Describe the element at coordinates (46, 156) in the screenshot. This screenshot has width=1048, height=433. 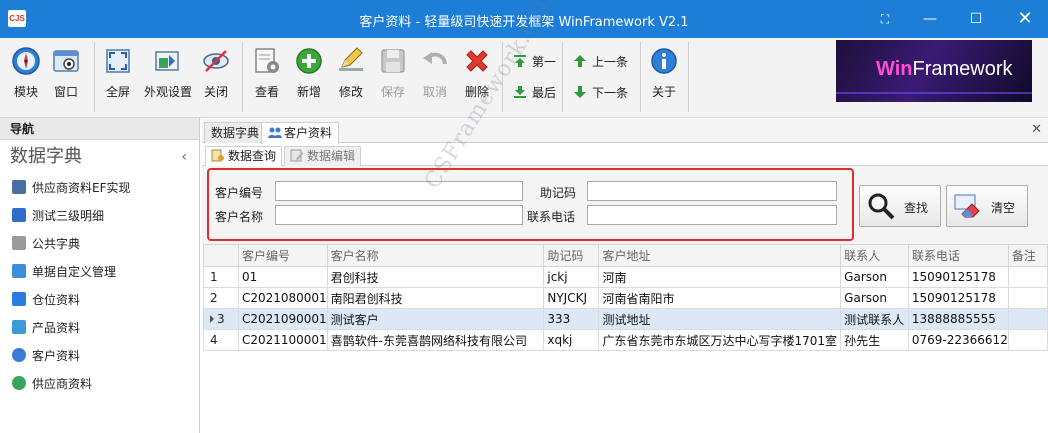
I see `nav-group-title: 数据字典` at that location.